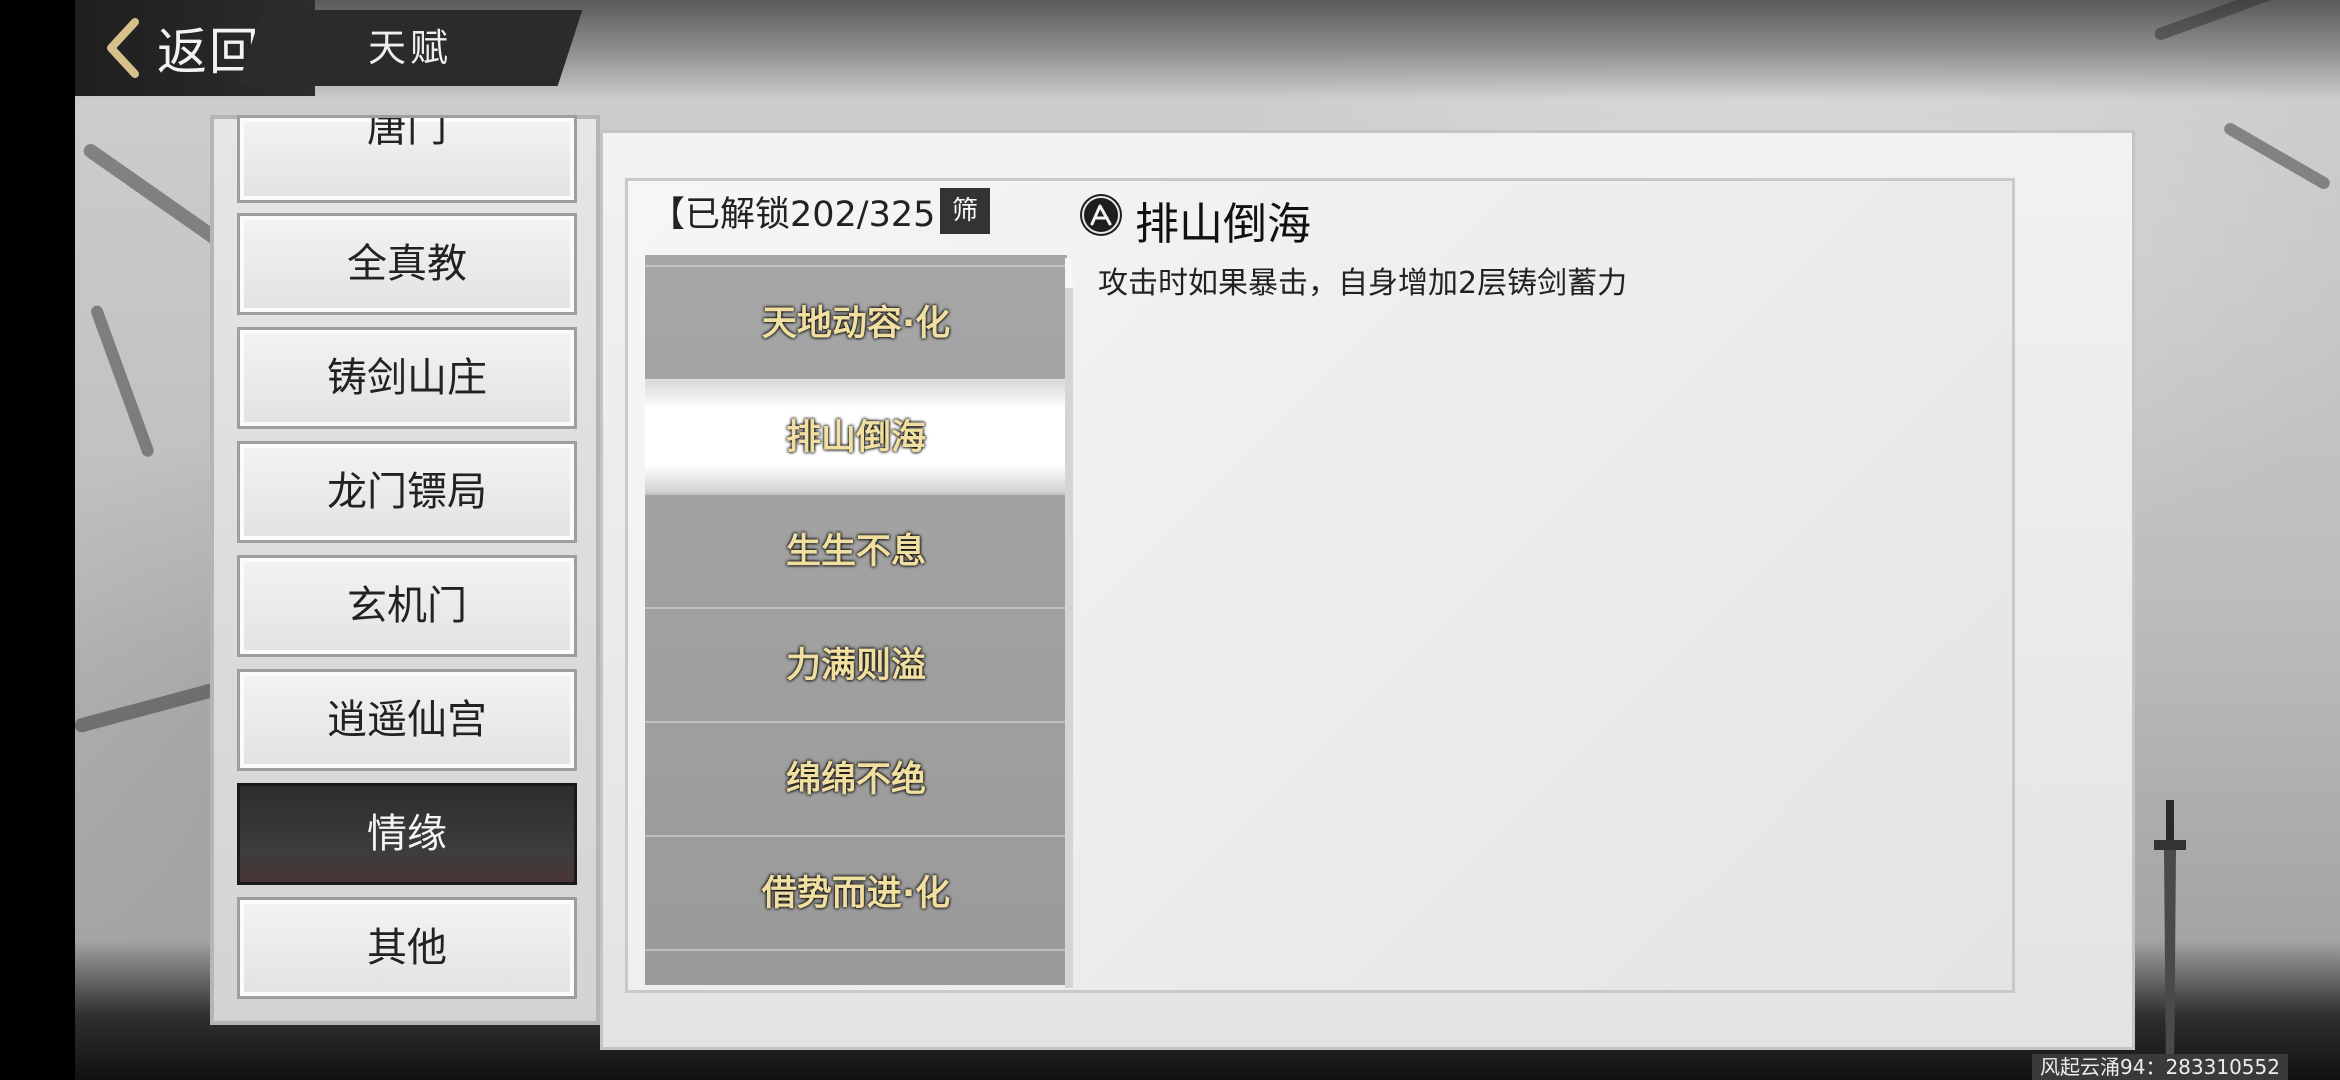 This screenshot has width=2340, height=1080. Describe the element at coordinates (407, 159) in the screenshot. I see `sidebar-item-partial: 唐门` at that location.